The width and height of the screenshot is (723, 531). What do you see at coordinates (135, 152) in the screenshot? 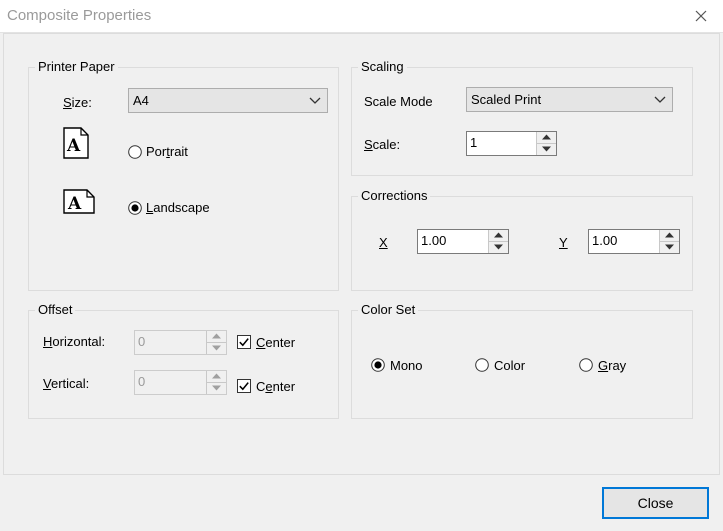
I see `portrait-radio` at bounding box center [135, 152].